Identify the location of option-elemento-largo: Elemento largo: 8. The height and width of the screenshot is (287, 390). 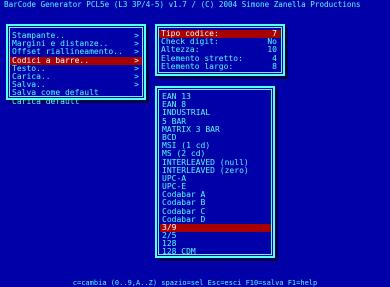
(220, 66).